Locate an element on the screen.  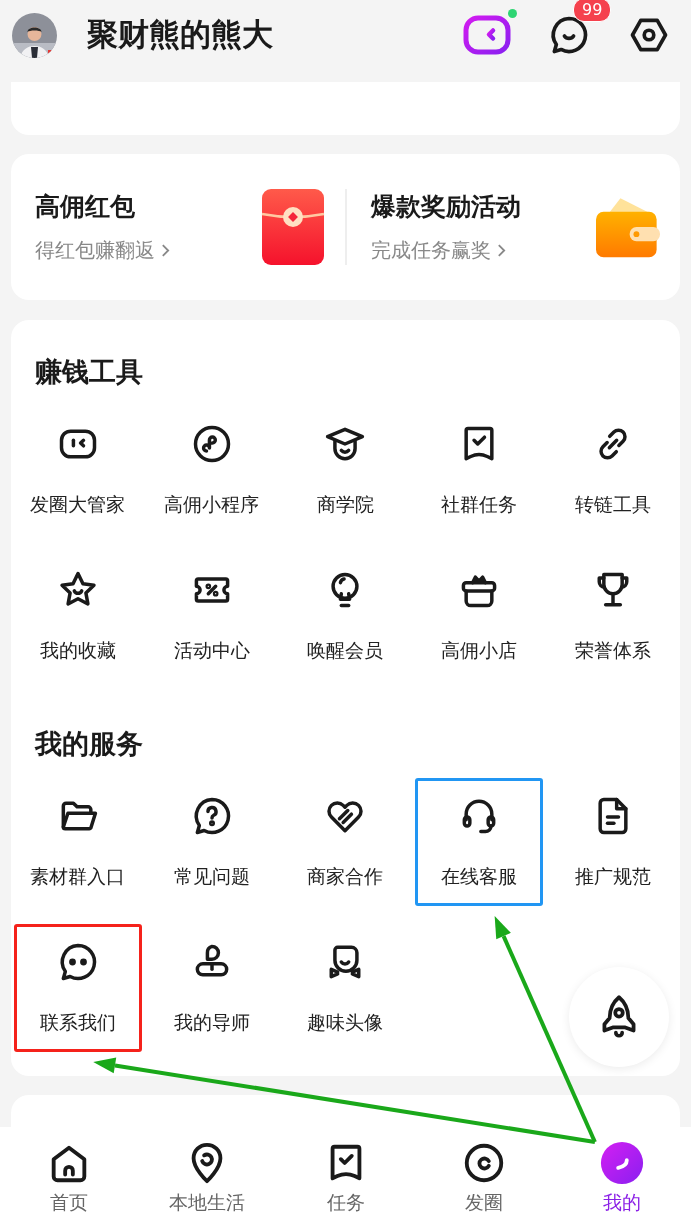
tool-shortcut: 唤醒会员 is located at coordinates (345, 616).